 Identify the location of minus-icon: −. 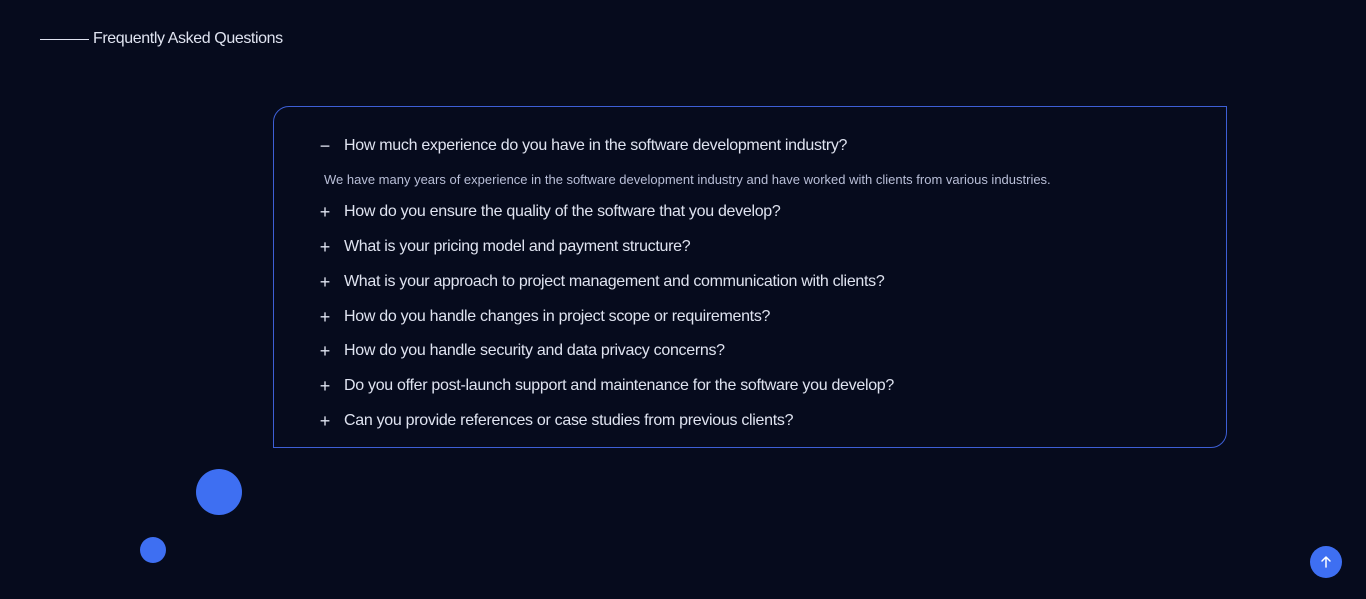
(325, 146).